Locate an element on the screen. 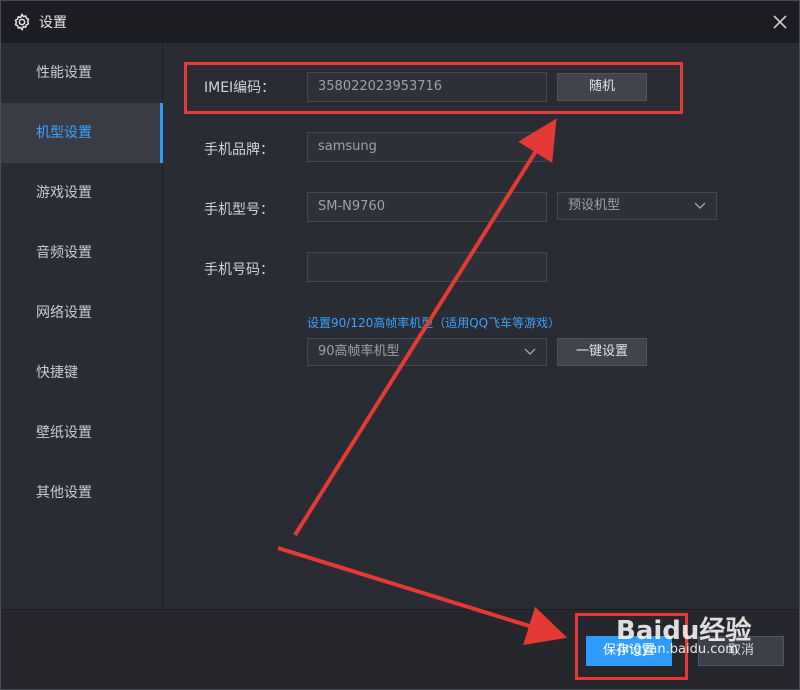 This screenshot has height=690, width=800. preset-model-select: 预设机型 is located at coordinates (637, 206).